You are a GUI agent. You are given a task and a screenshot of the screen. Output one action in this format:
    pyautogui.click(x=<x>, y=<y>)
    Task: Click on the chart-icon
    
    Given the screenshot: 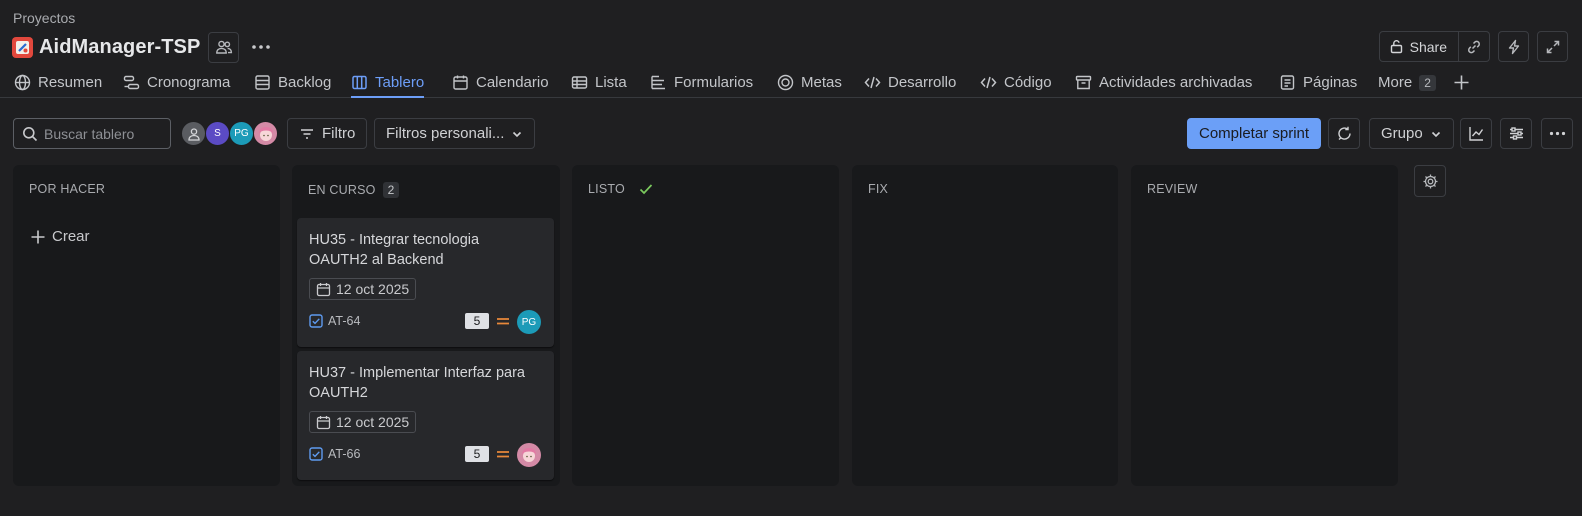 What is the action you would take?
    pyautogui.click(x=1475, y=134)
    